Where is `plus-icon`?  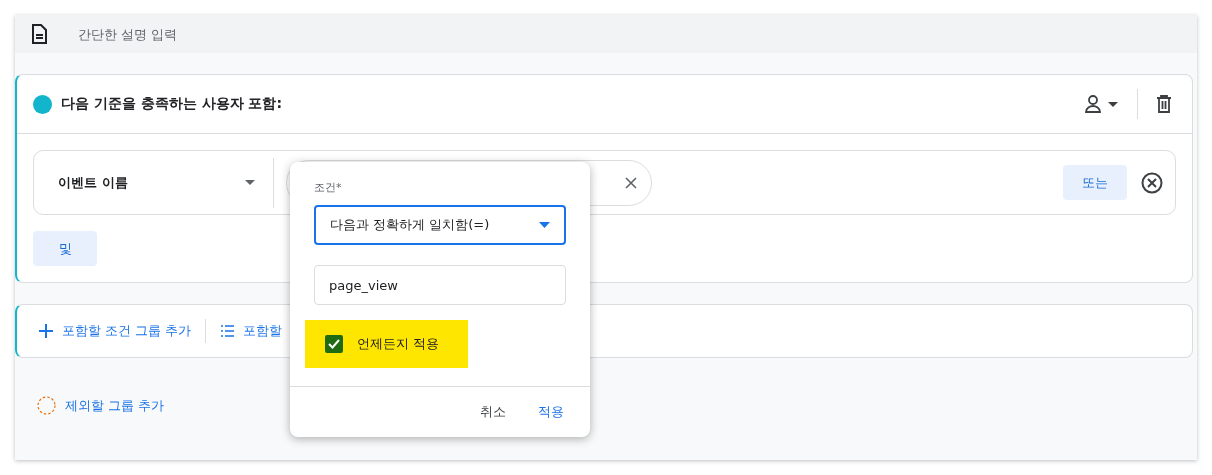 plus-icon is located at coordinates (46, 331).